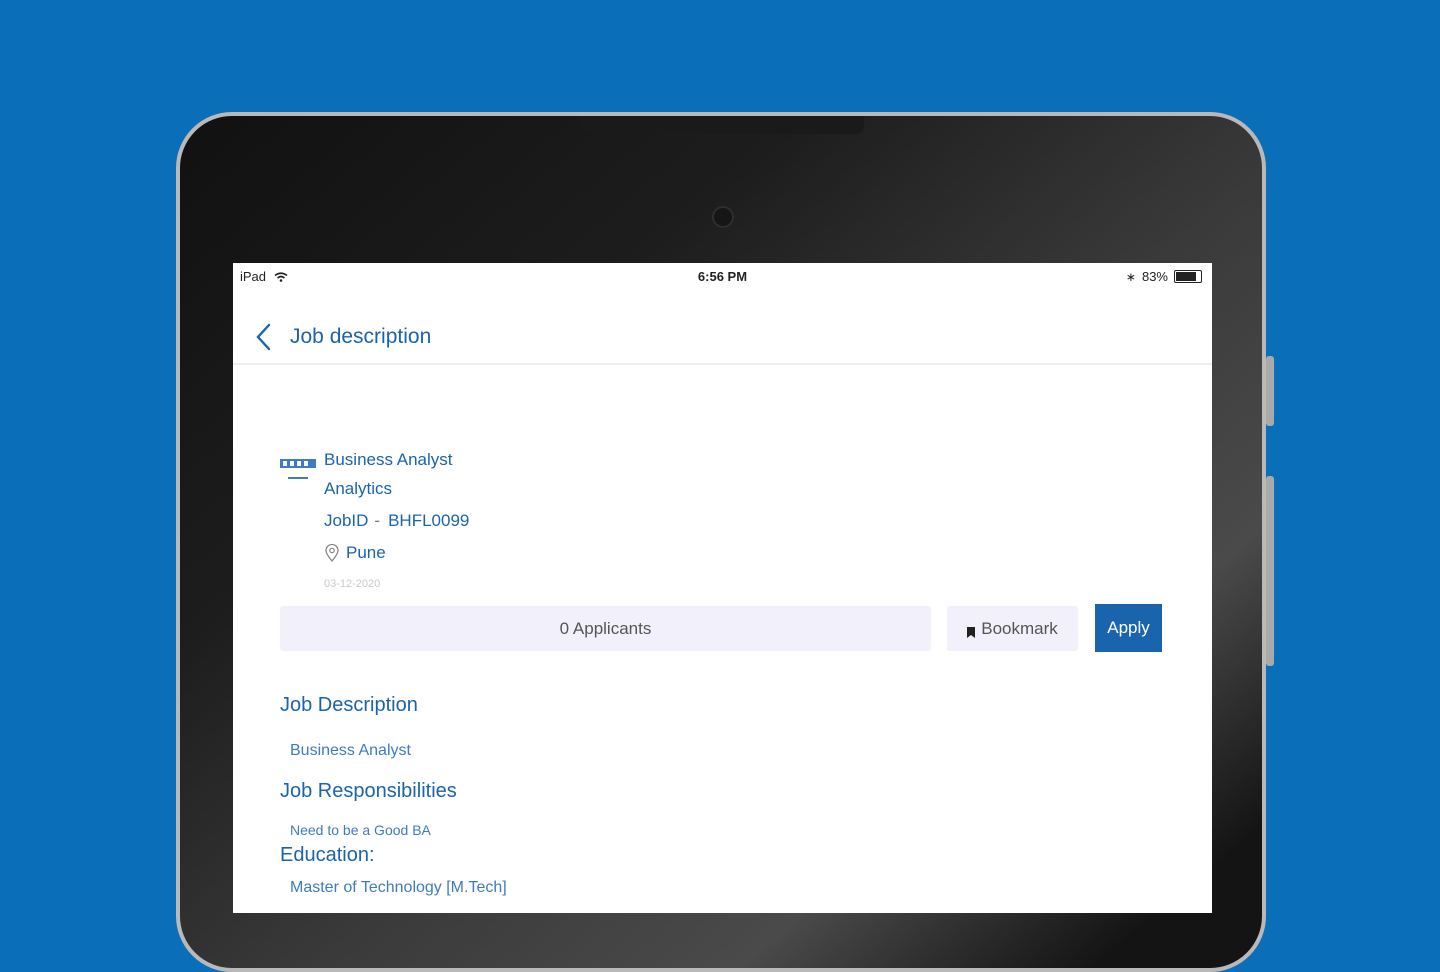 The image size is (1440, 972). I want to click on bookmark-label: Bookmark, so click(1019, 628).